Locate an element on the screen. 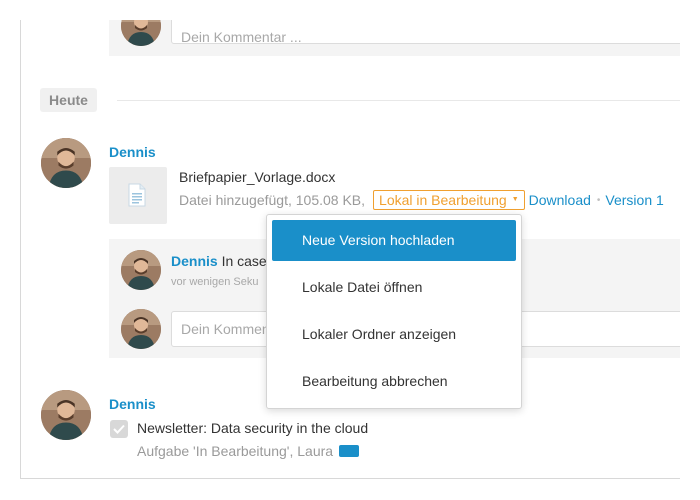 This screenshot has width=700, height=500. task-meta: Aufgabe 'In Bearbeitung', Laura is located at coordinates (248, 451).